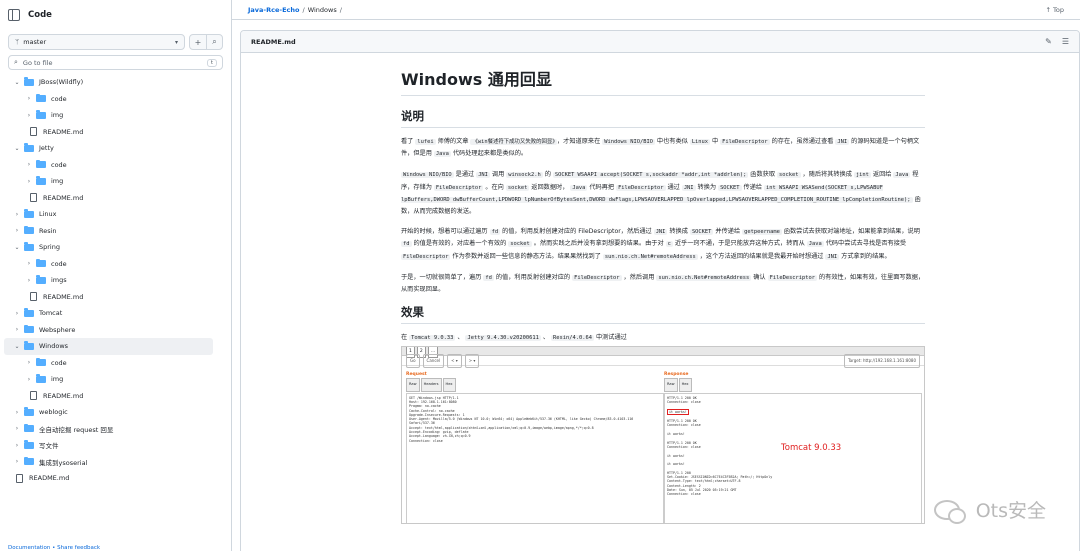  Describe the element at coordinates (108, 330) in the screenshot. I see `tree-folder-websphere: › Websphere` at that location.